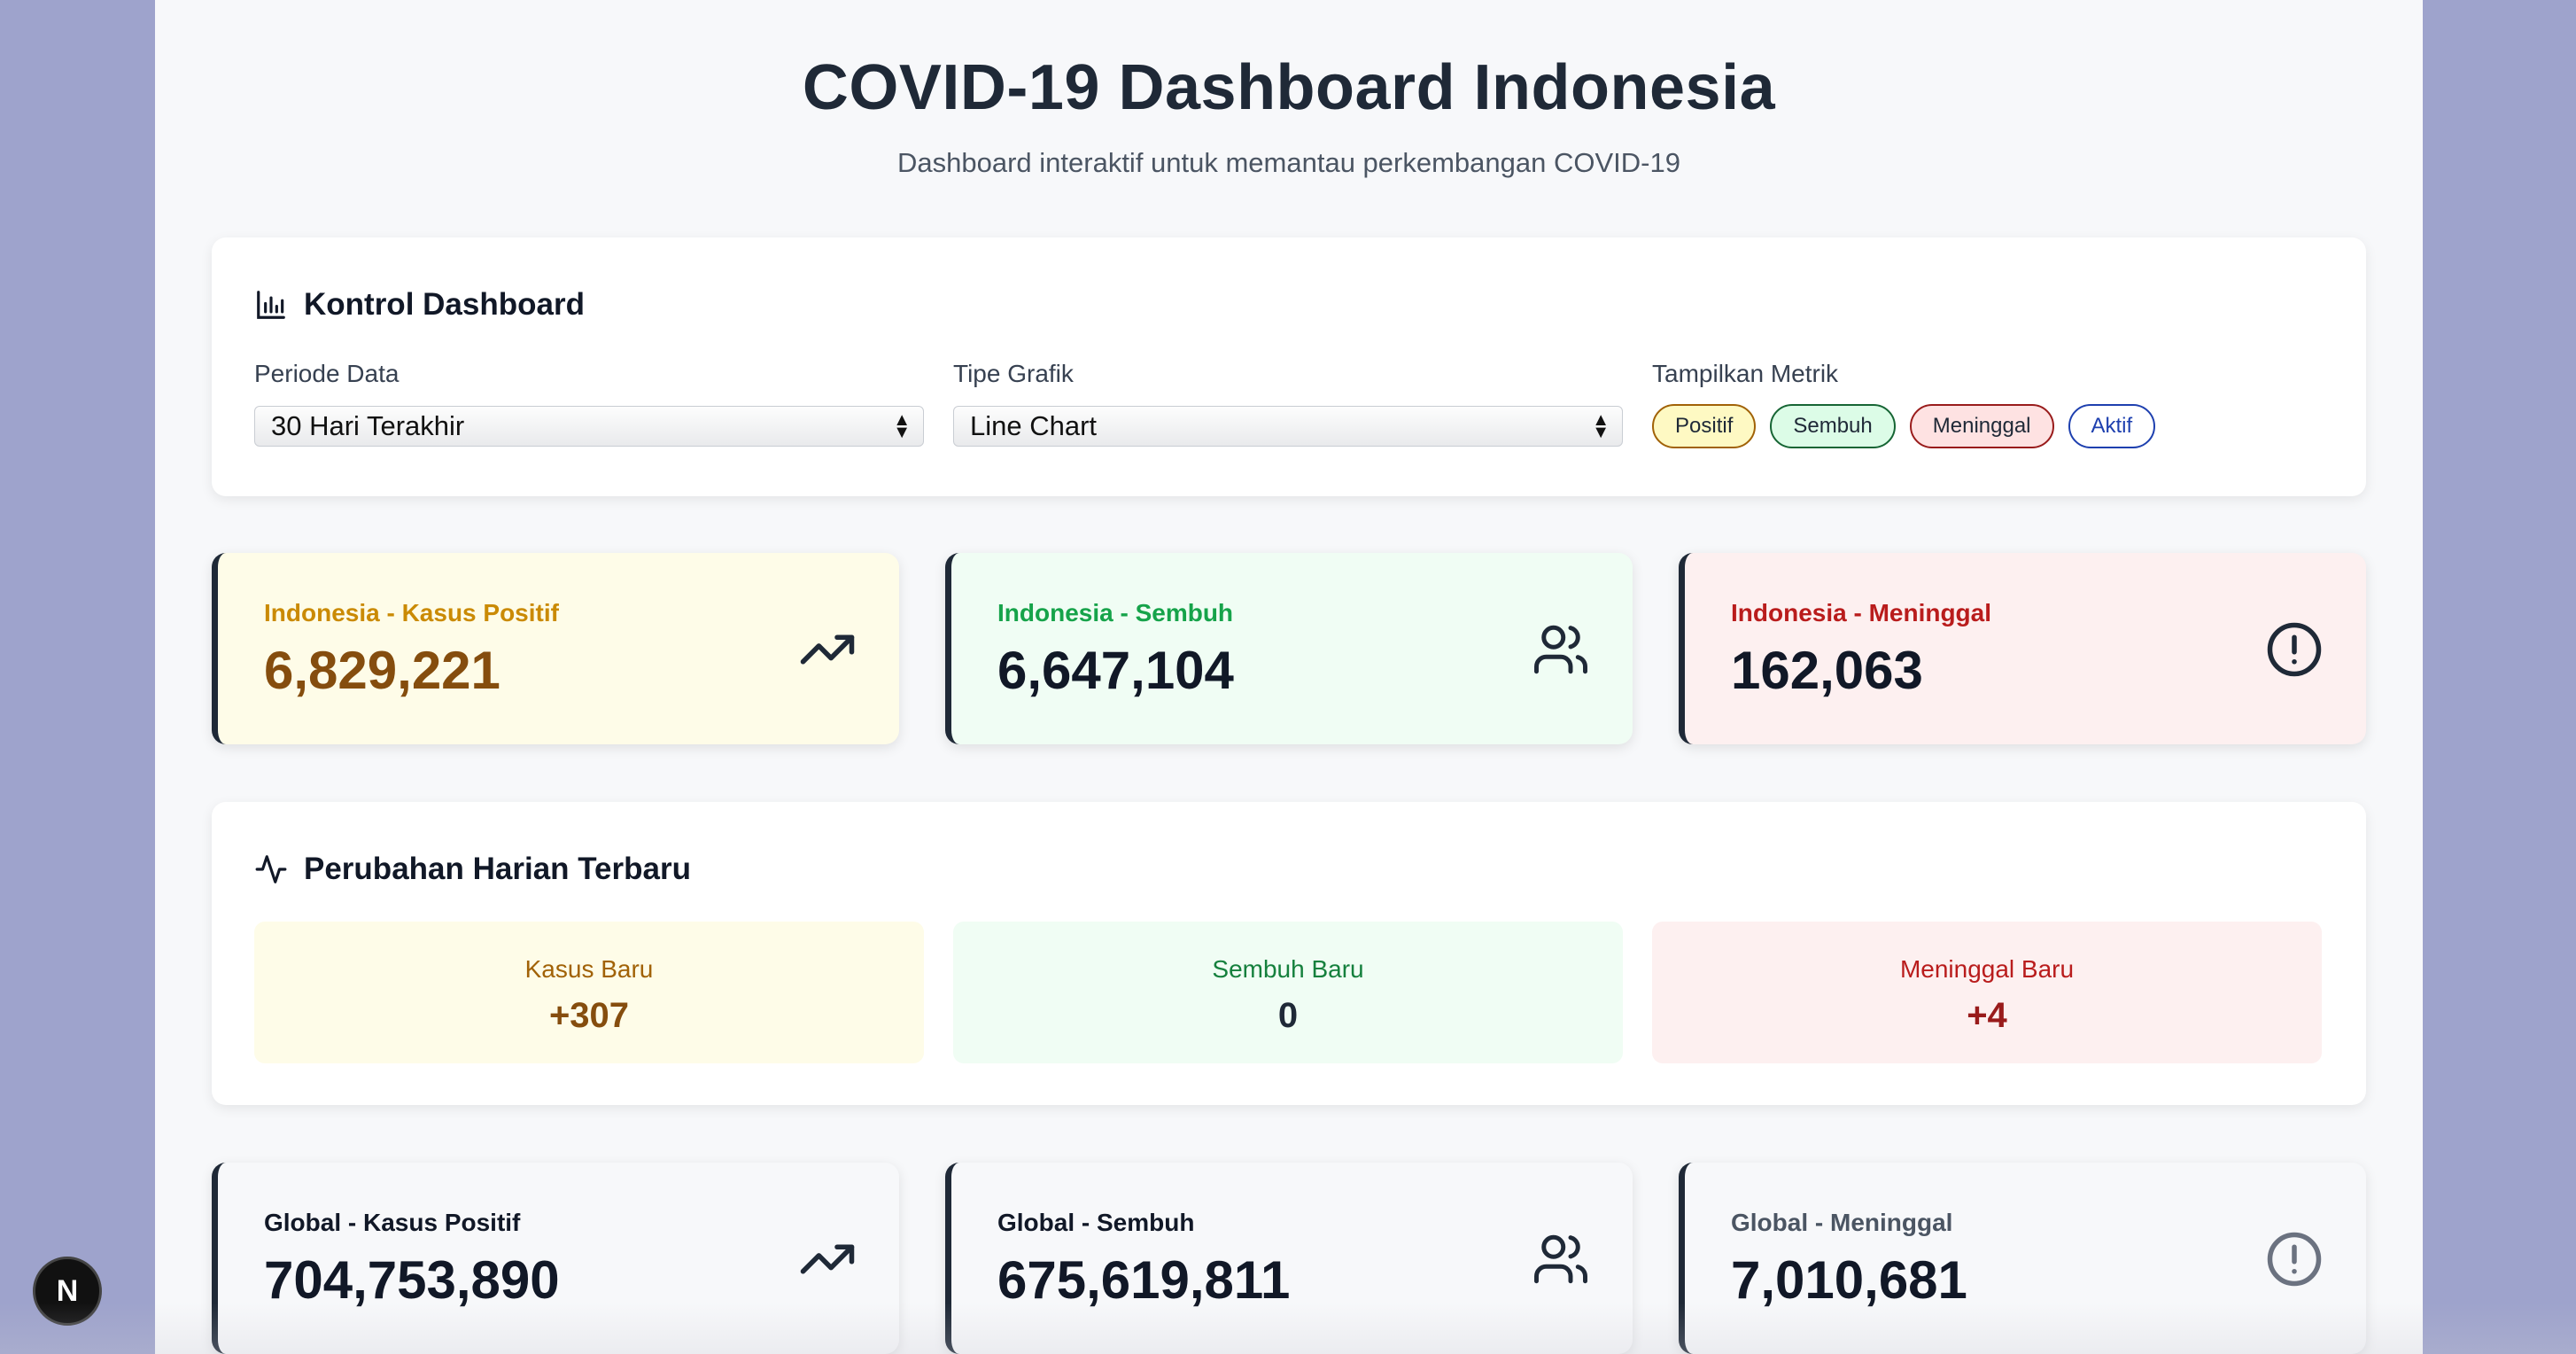 The image size is (2576, 1354). I want to click on bar-chart-icon, so click(271, 305).